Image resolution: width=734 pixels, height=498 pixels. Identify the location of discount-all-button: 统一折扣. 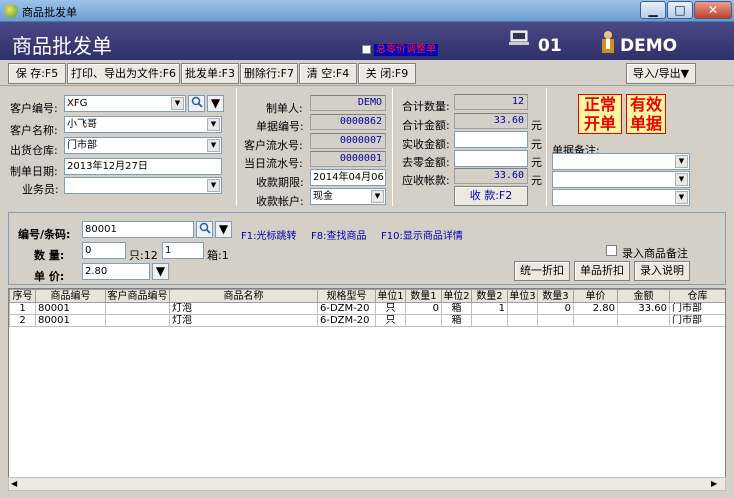
(542, 271).